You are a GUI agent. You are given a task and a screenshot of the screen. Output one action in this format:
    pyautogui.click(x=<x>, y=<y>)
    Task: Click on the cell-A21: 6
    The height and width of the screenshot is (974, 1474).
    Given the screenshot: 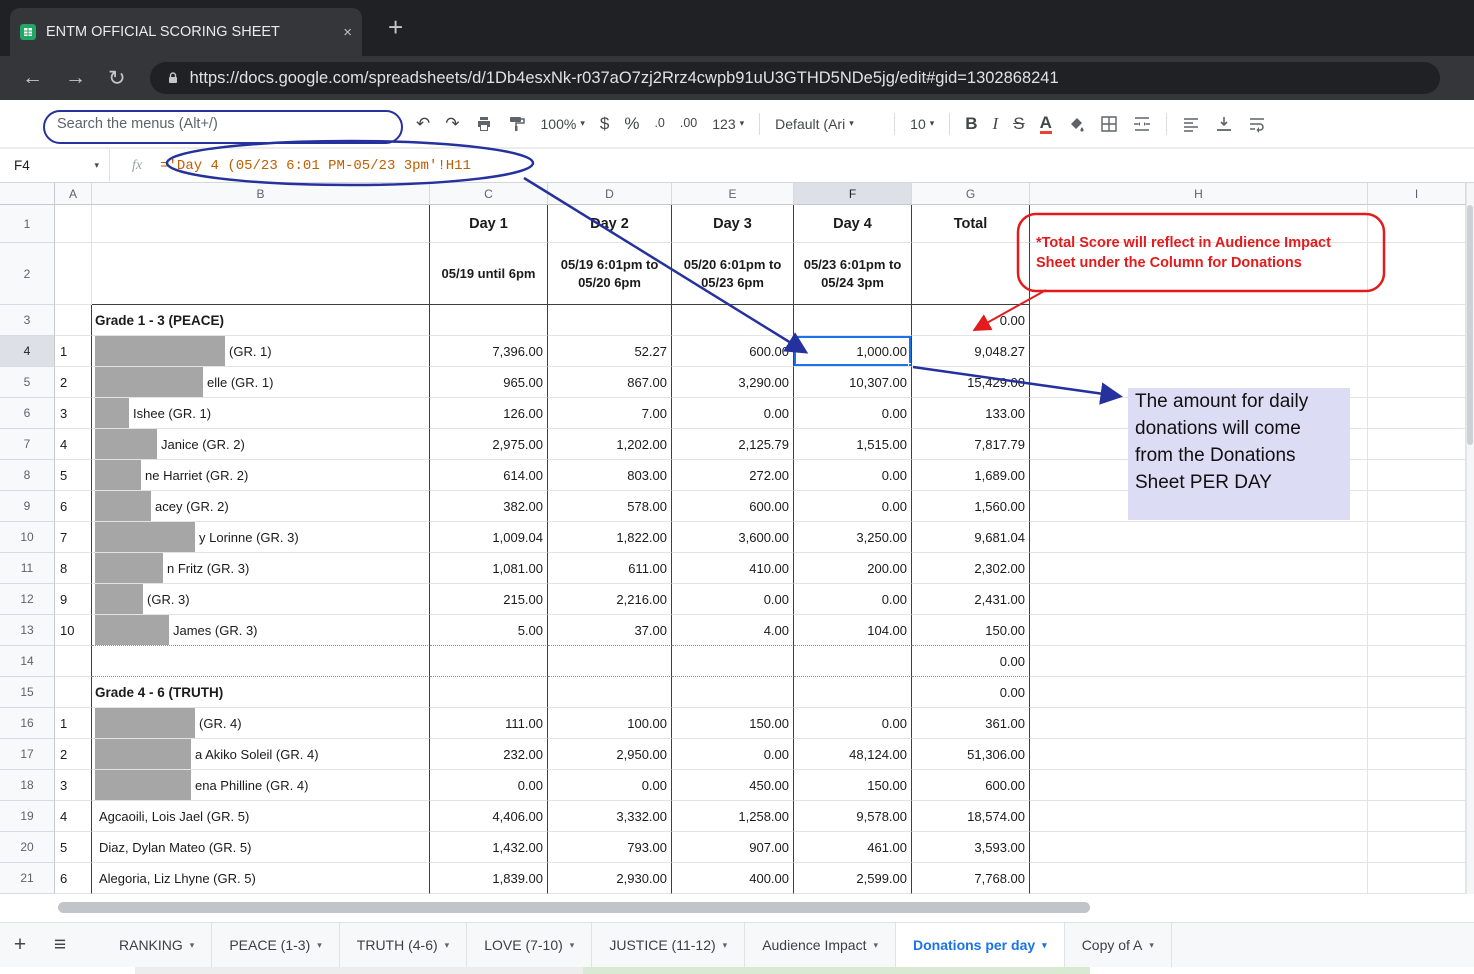 What is the action you would take?
    pyautogui.click(x=73, y=878)
    